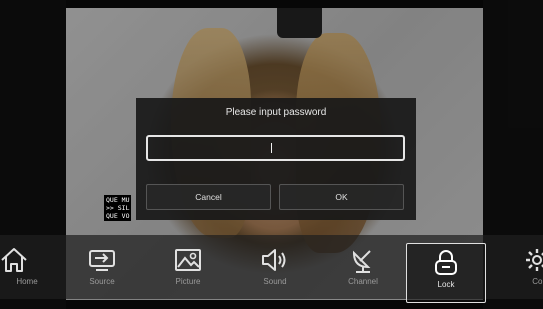 The image size is (543, 309). Describe the element at coordinates (537, 281) in the screenshot. I see `menu-label-comm: Comm` at that location.